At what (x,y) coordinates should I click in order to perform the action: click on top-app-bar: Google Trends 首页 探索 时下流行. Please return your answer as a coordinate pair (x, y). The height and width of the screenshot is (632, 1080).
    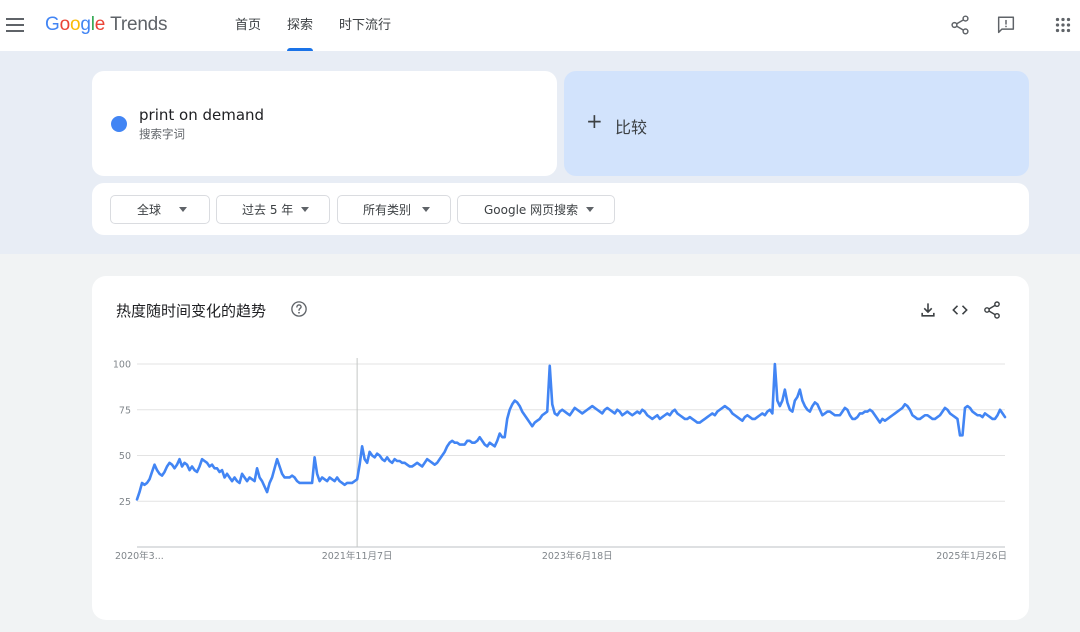
    Looking at the image, I should click on (540, 25).